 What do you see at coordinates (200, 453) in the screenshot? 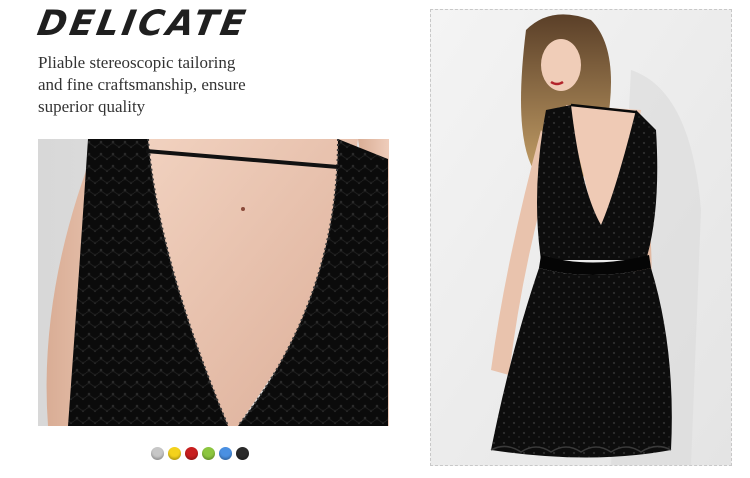
I see `color-swatch-list` at bounding box center [200, 453].